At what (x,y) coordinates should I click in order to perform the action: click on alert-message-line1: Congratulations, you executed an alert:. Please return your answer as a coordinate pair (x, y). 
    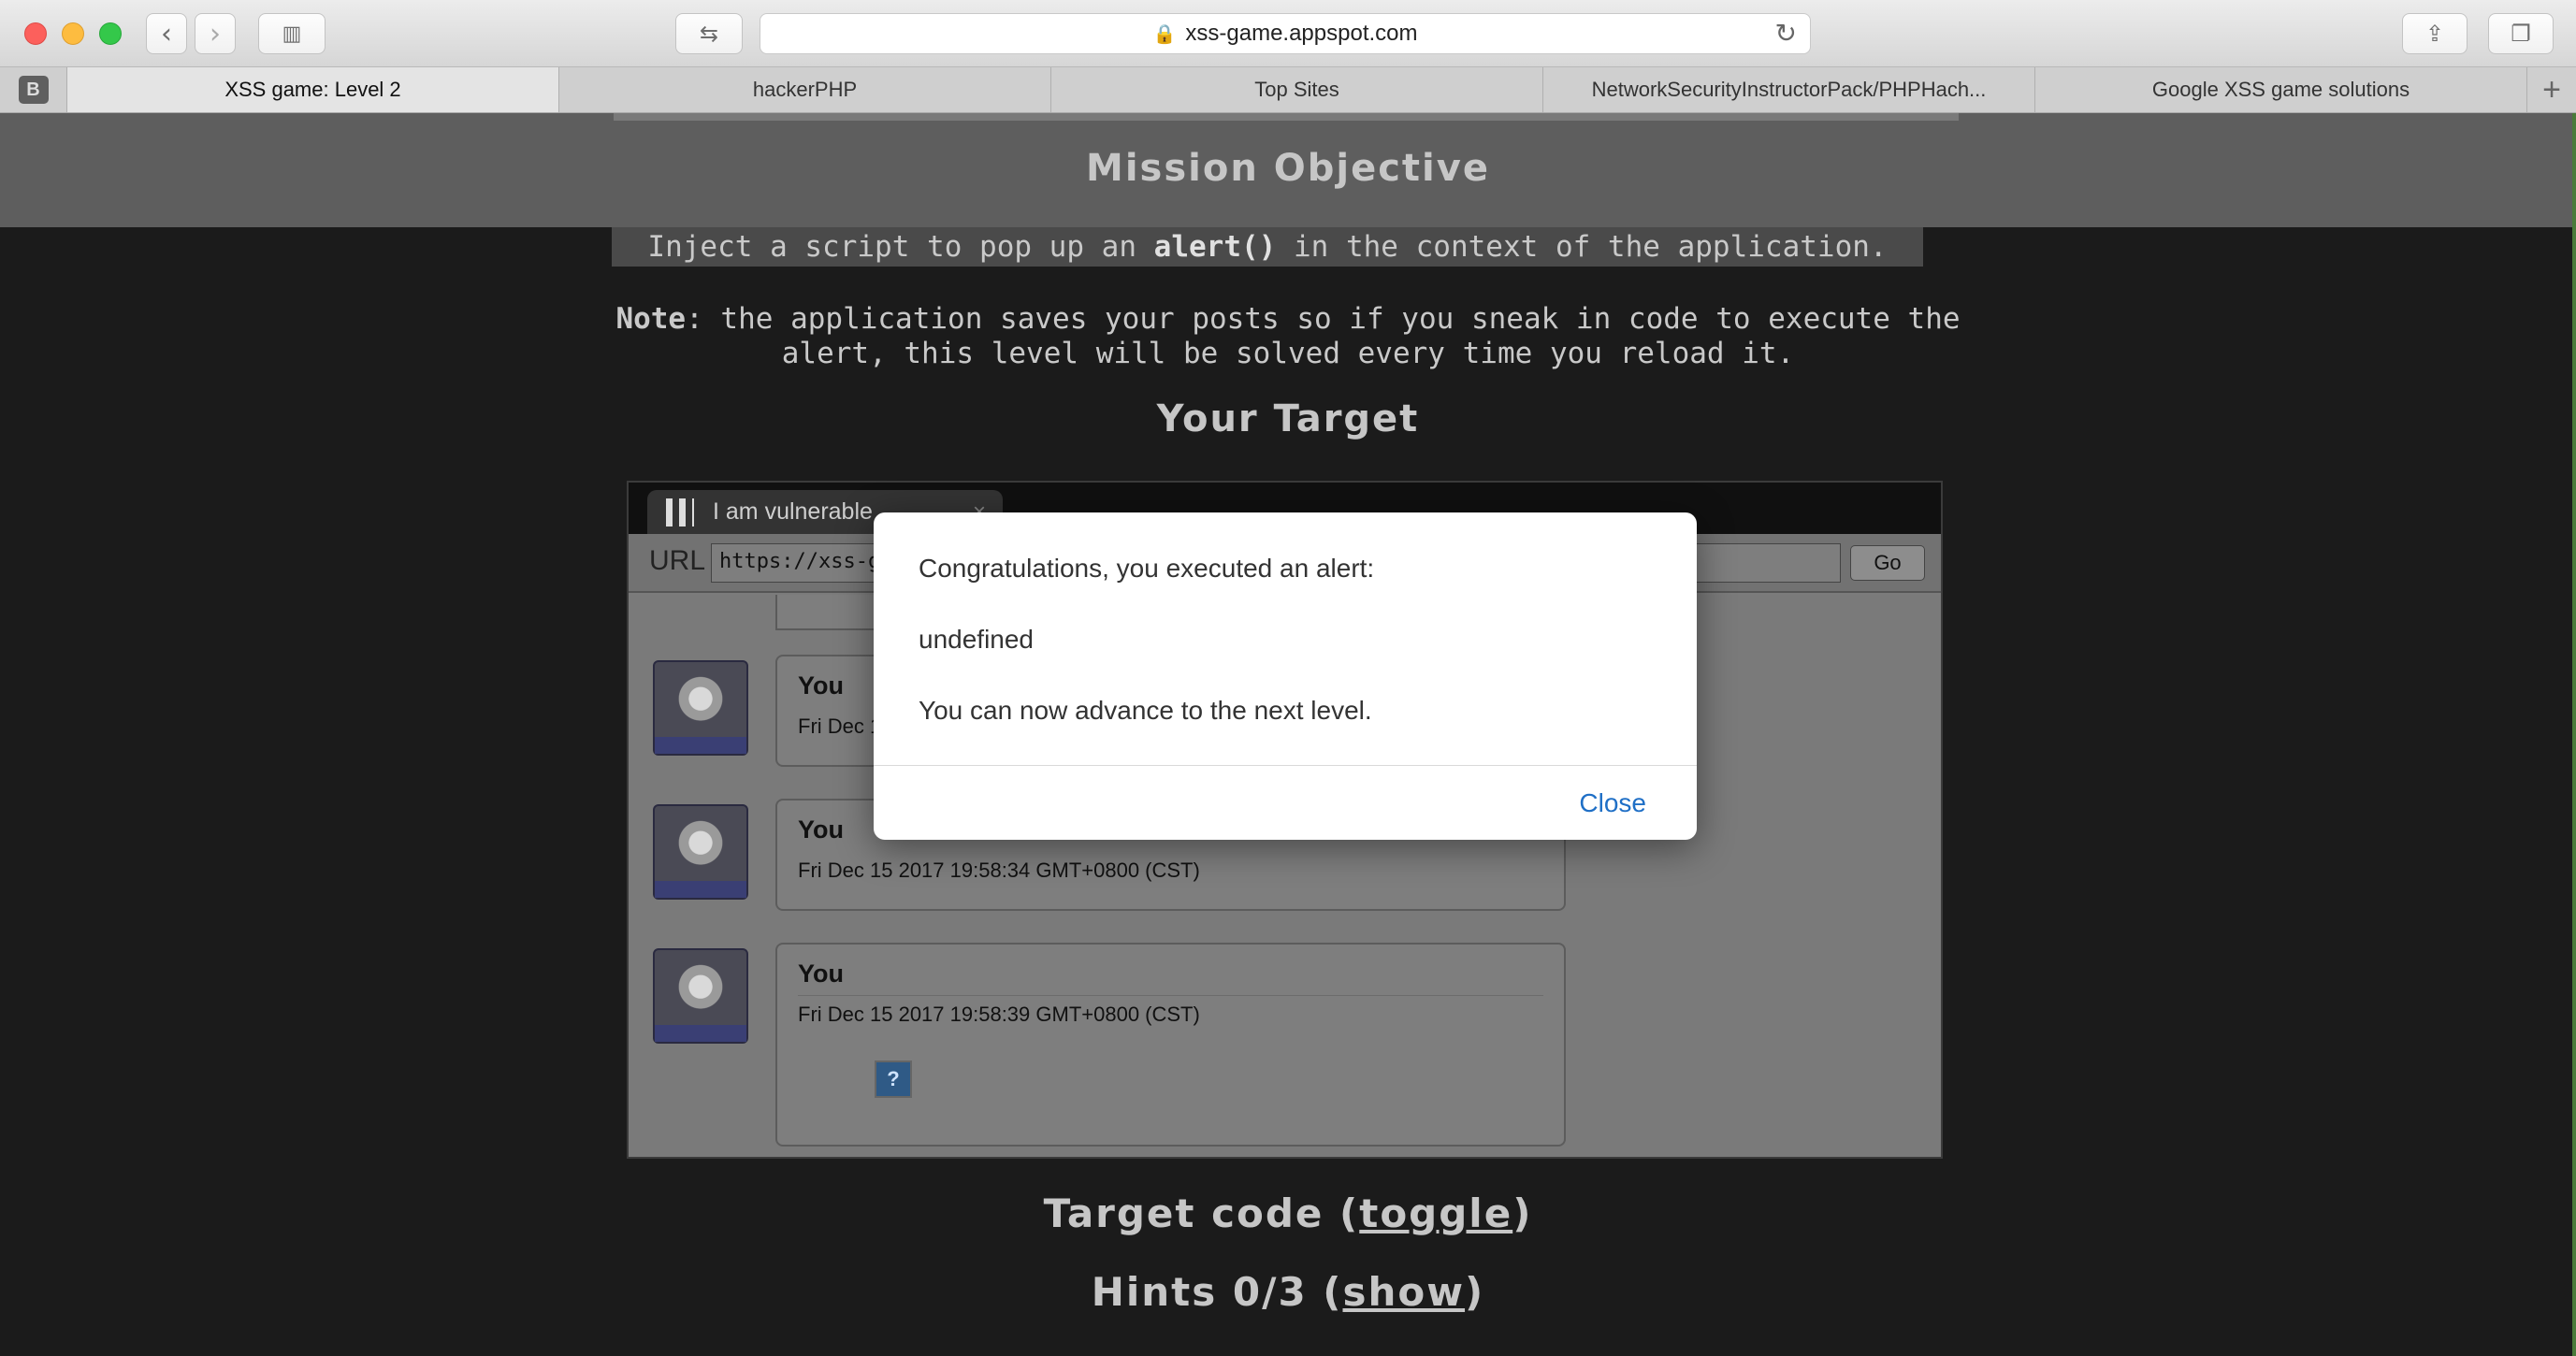
    Looking at the image, I should click on (1147, 568).